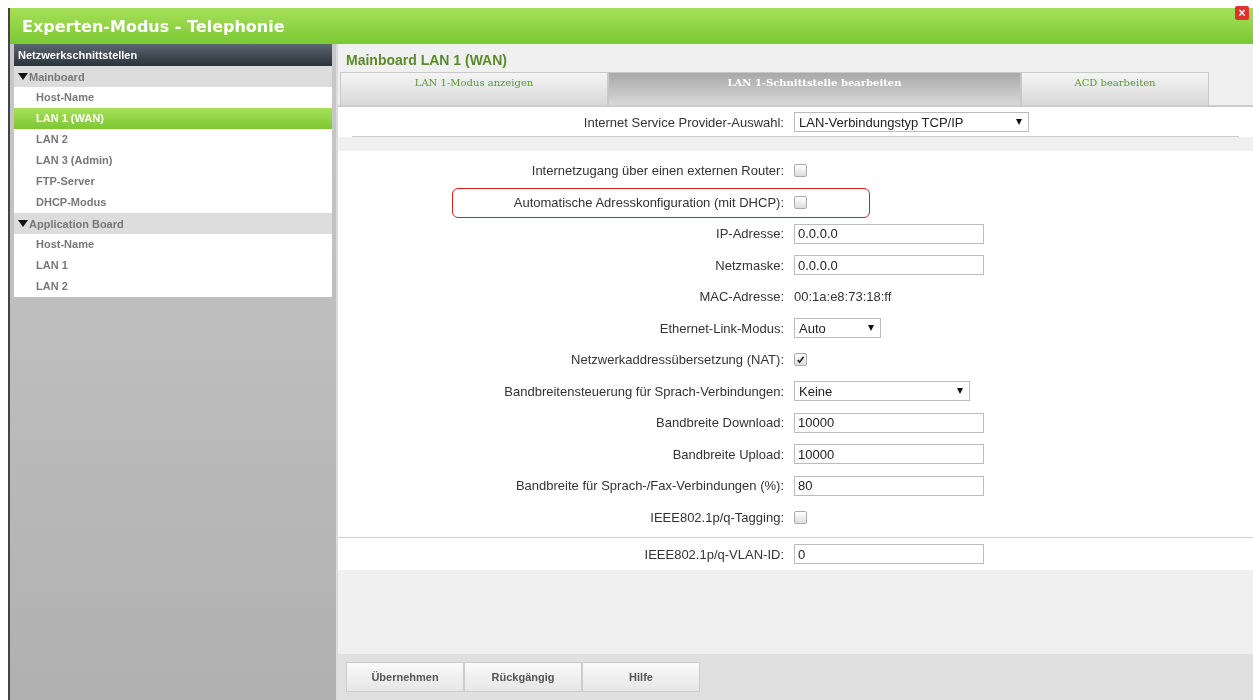 The width and height of the screenshot is (1253, 700). Describe the element at coordinates (889, 554) in the screenshot. I see `input-field: 0` at that location.